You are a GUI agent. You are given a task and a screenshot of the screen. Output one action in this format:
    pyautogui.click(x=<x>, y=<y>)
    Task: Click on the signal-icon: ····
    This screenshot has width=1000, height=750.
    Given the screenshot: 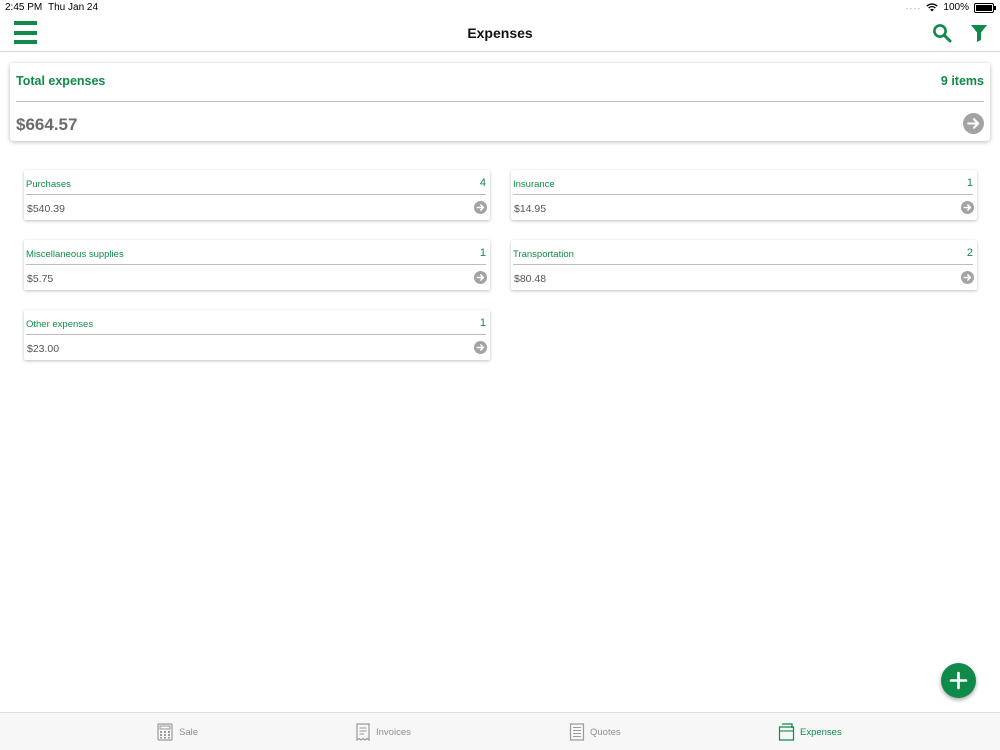 What is the action you would take?
    pyautogui.click(x=913, y=7)
    